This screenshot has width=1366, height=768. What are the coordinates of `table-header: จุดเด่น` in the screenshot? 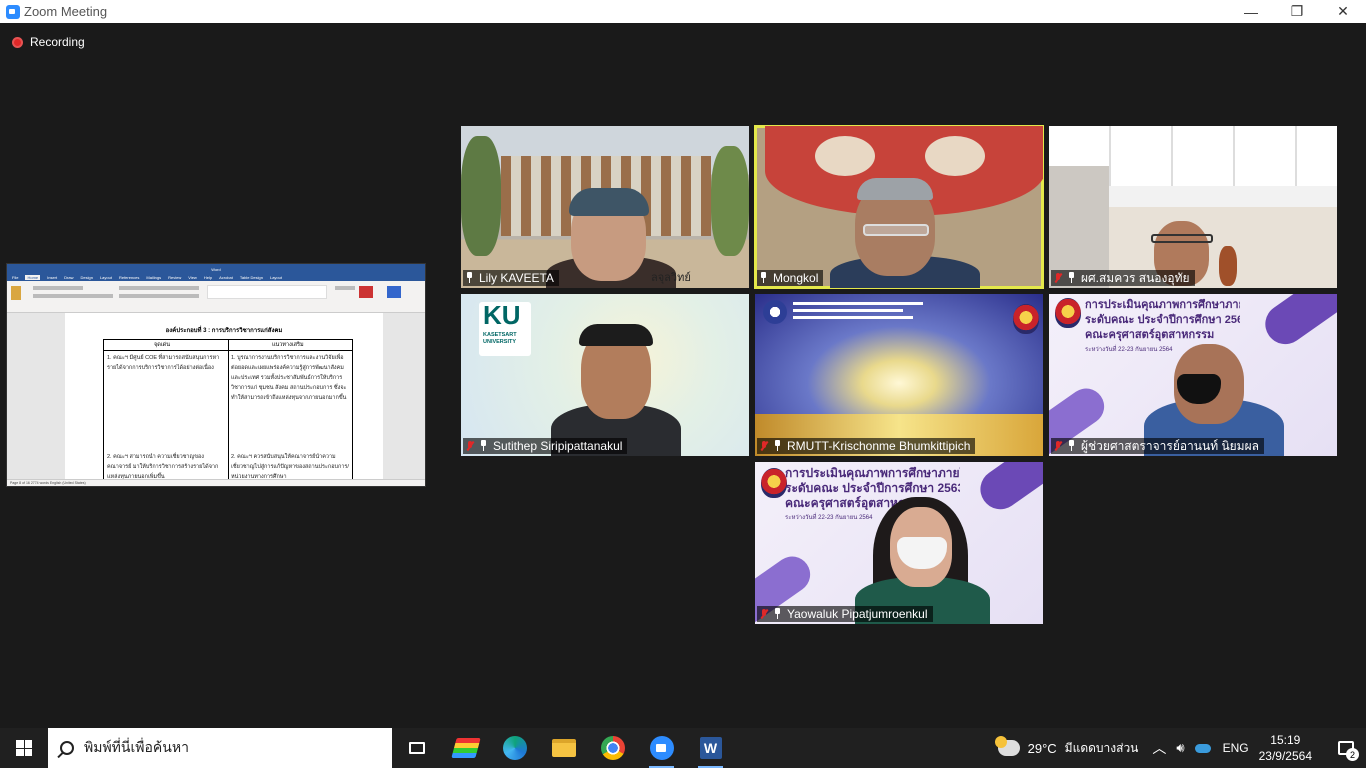 It's located at (162, 345).